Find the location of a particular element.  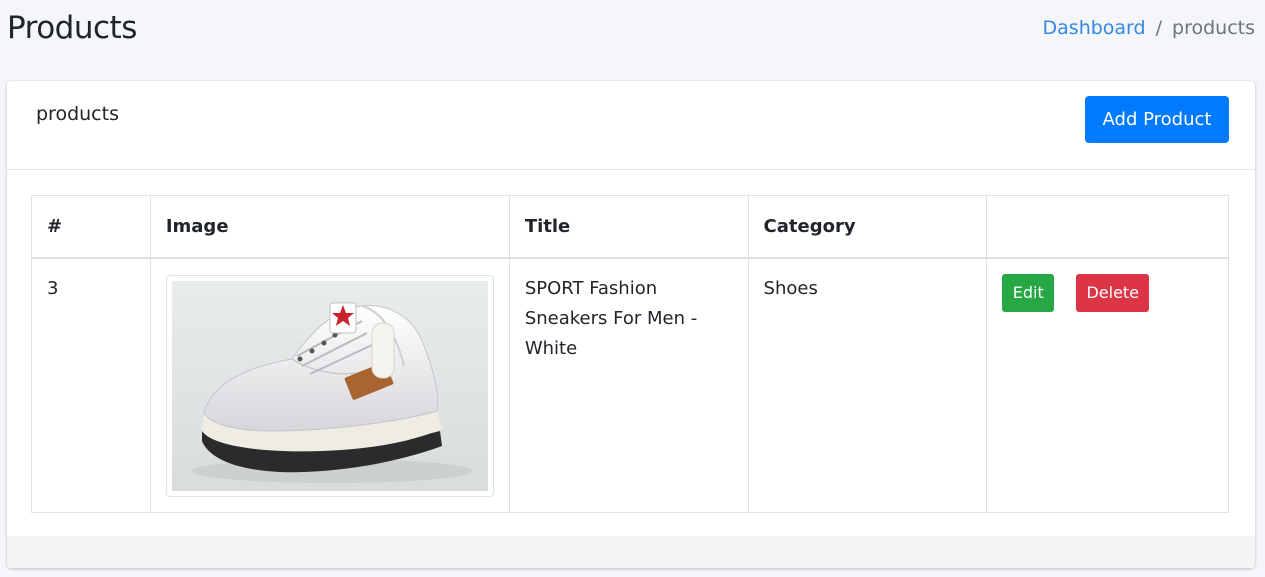

cell-image is located at coordinates (329, 385).